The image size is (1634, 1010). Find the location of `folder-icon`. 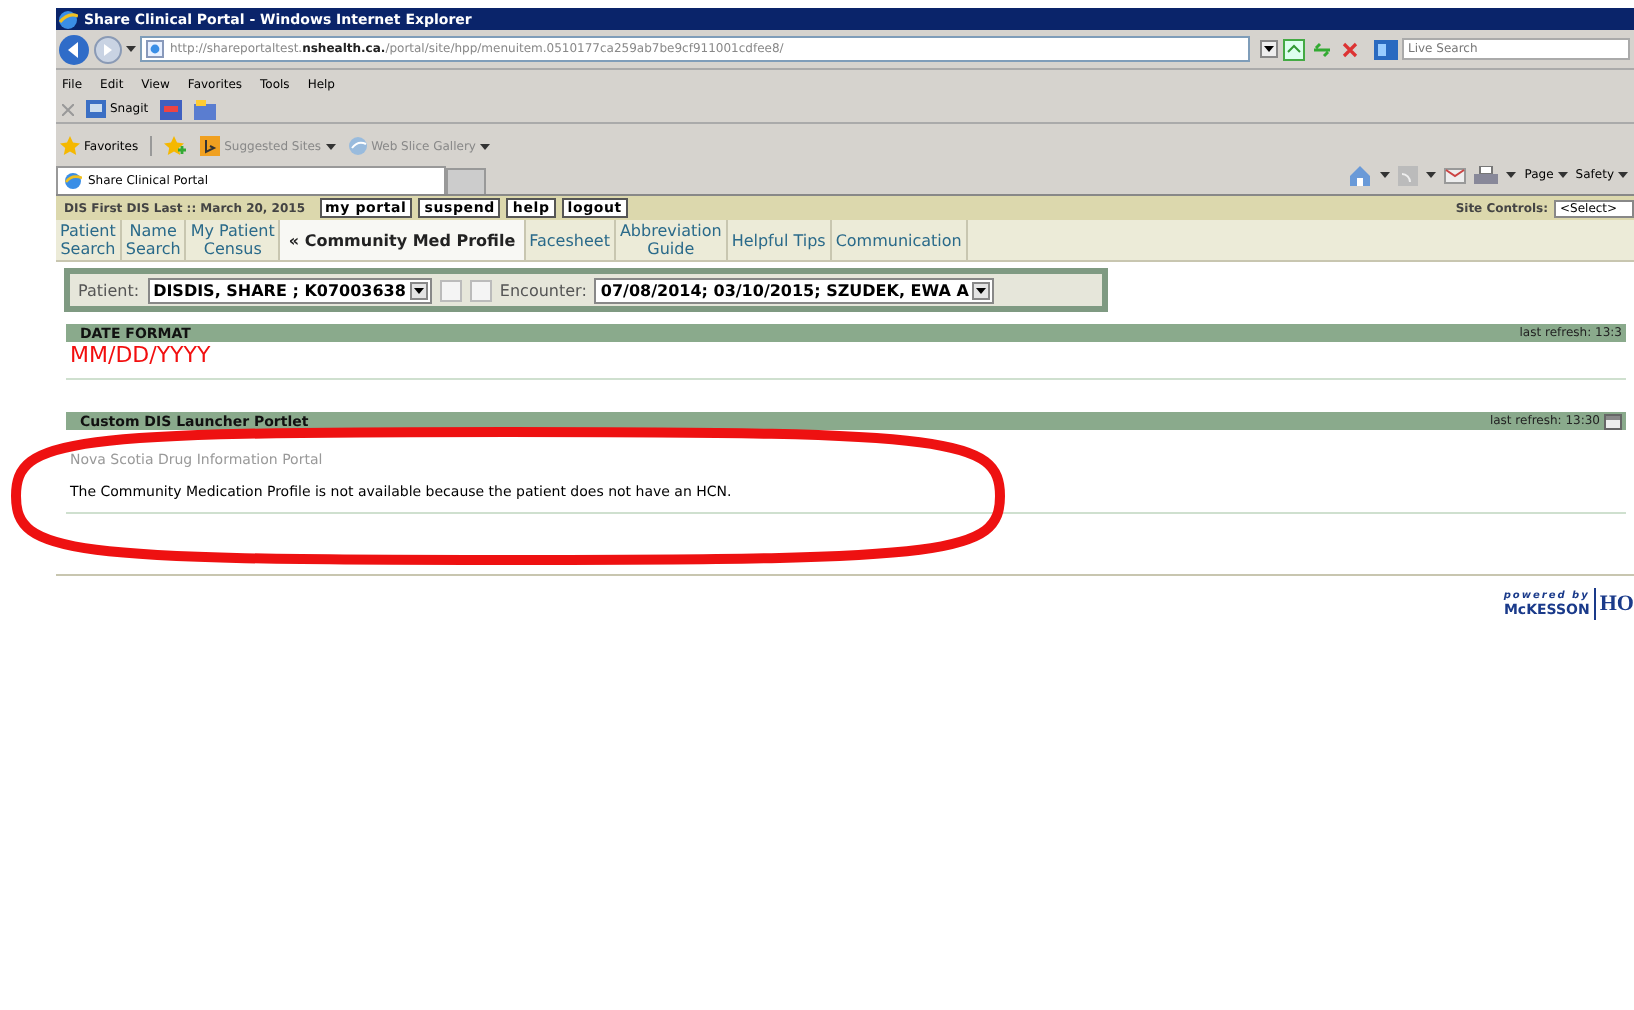

folder-icon is located at coordinates (205, 109).